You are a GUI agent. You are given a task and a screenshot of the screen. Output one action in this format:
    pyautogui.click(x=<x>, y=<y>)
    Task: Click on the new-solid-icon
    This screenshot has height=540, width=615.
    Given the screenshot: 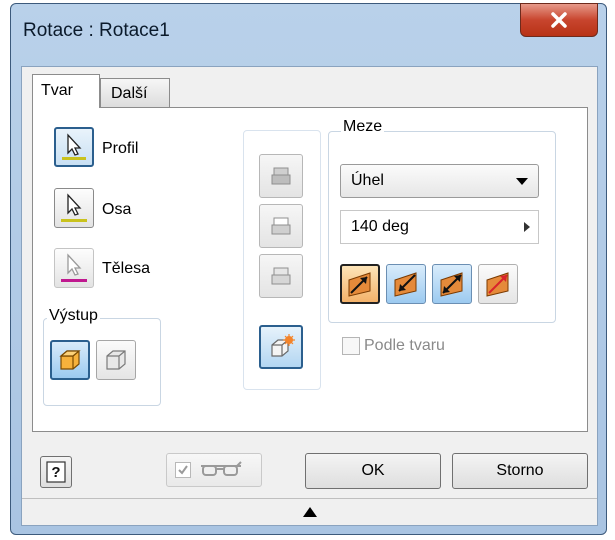 What is the action you would take?
    pyautogui.click(x=283, y=345)
    